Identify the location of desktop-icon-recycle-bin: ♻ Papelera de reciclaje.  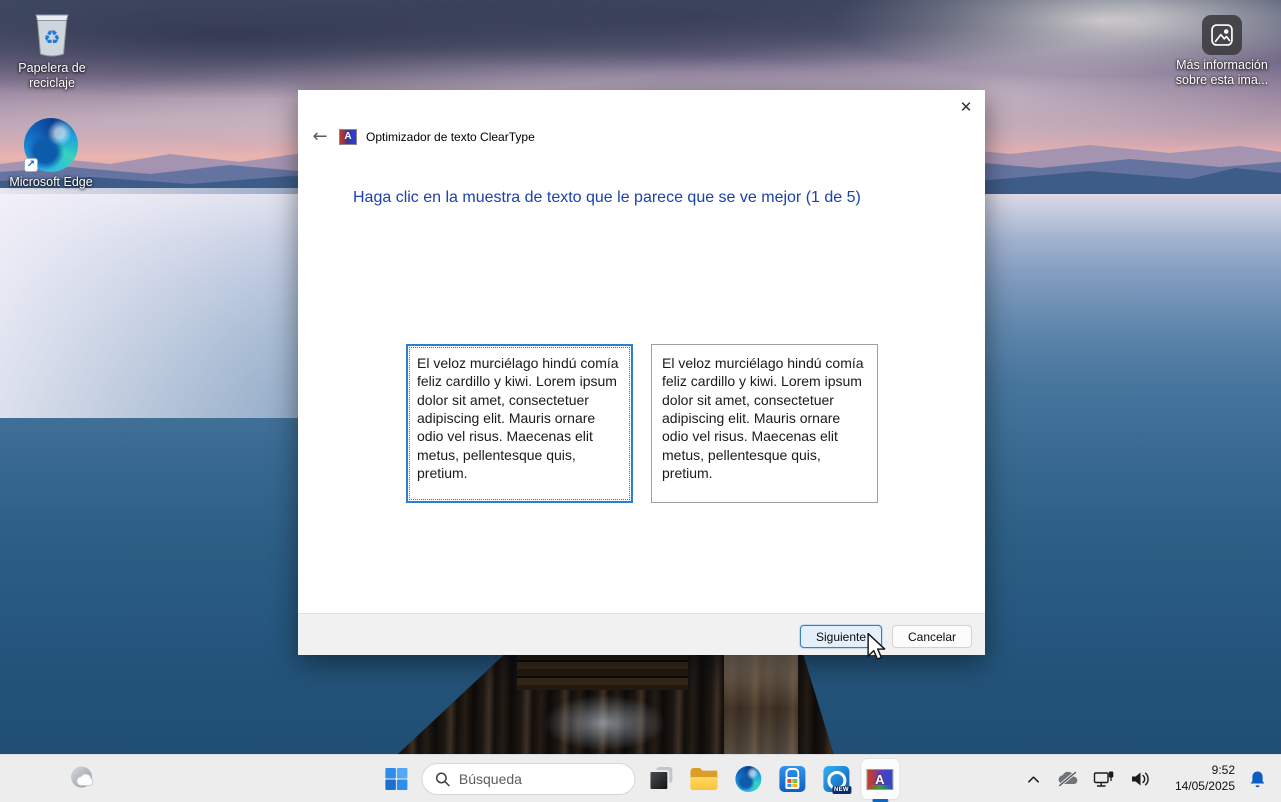
(52, 49).